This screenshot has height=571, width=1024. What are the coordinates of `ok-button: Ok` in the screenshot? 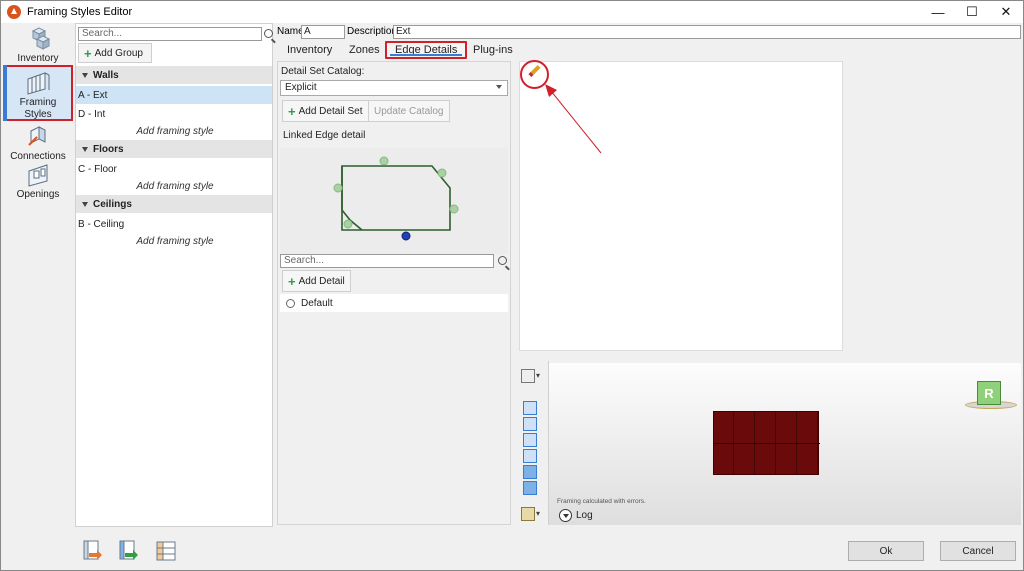 It's located at (886, 551).